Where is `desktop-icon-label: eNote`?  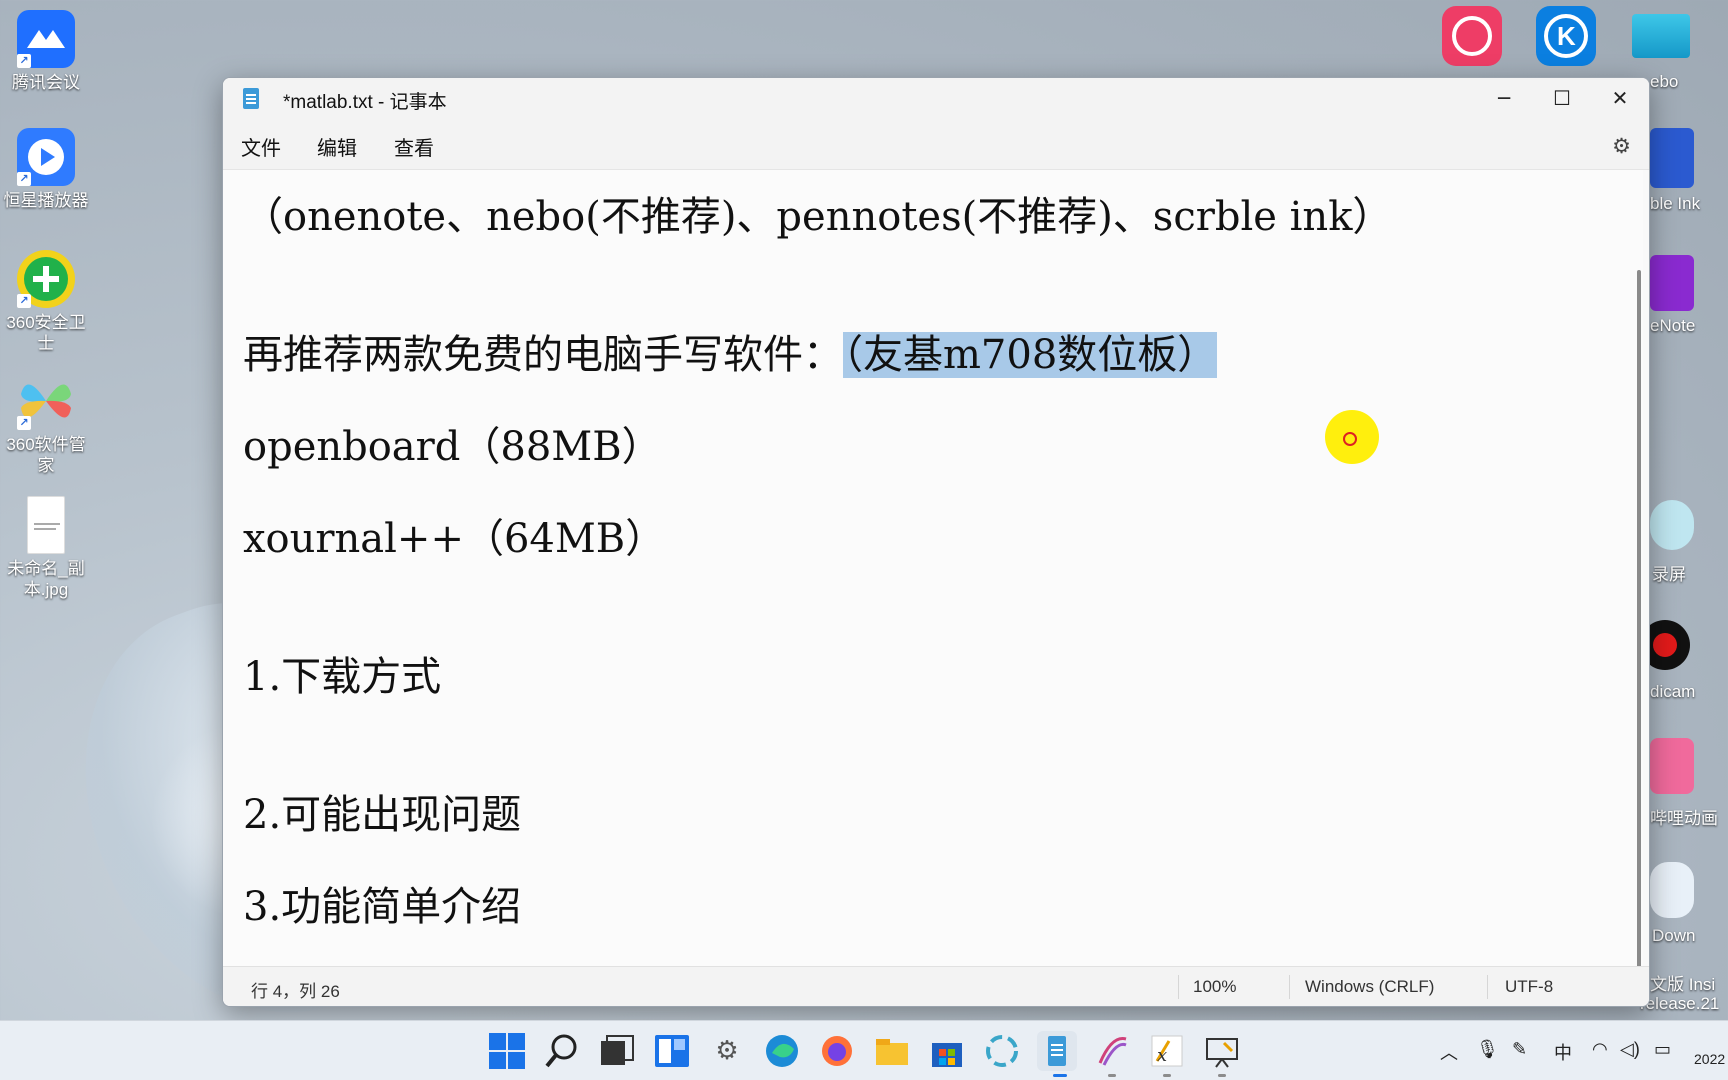 desktop-icon-label: eNote is located at coordinates (1673, 325).